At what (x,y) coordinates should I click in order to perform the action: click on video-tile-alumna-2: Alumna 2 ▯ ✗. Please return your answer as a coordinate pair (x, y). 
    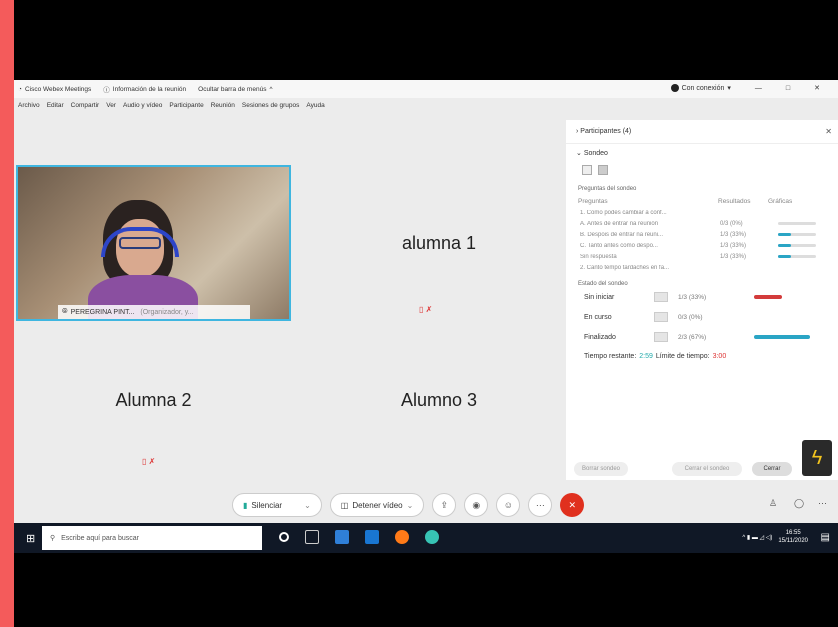
    Looking at the image, I should click on (153, 400).